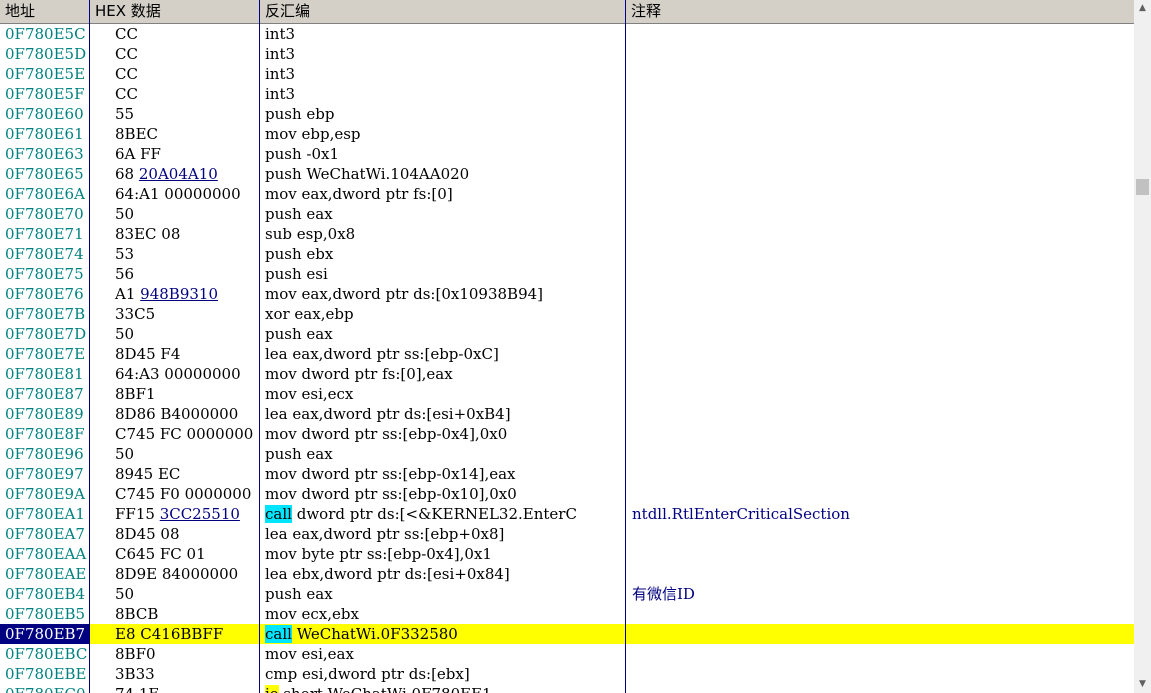 The image size is (1151, 693). Describe the element at coordinates (378, 554) in the screenshot. I see `instruction-text: mov byte ptr ss:[ebp-0x4],0x1` at that location.